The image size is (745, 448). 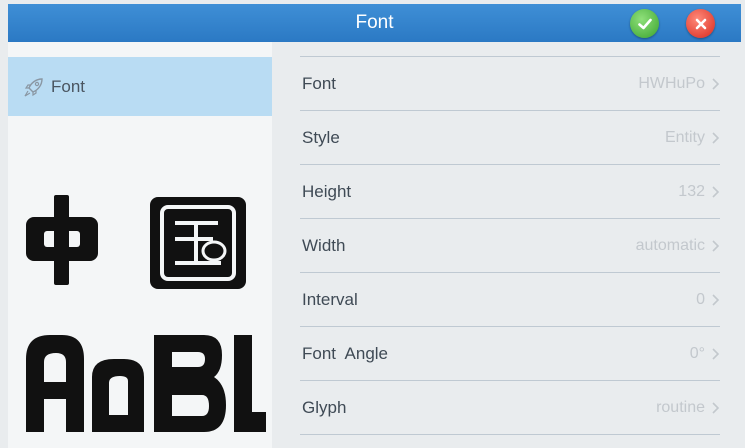 I want to click on setting-label: Font Angle, so click(x=345, y=353).